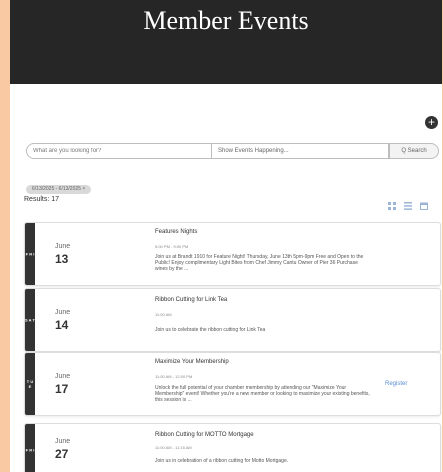  What do you see at coordinates (191, 300) in the screenshot?
I see `event-title: Ribbon Cutting for Link Tea` at bounding box center [191, 300].